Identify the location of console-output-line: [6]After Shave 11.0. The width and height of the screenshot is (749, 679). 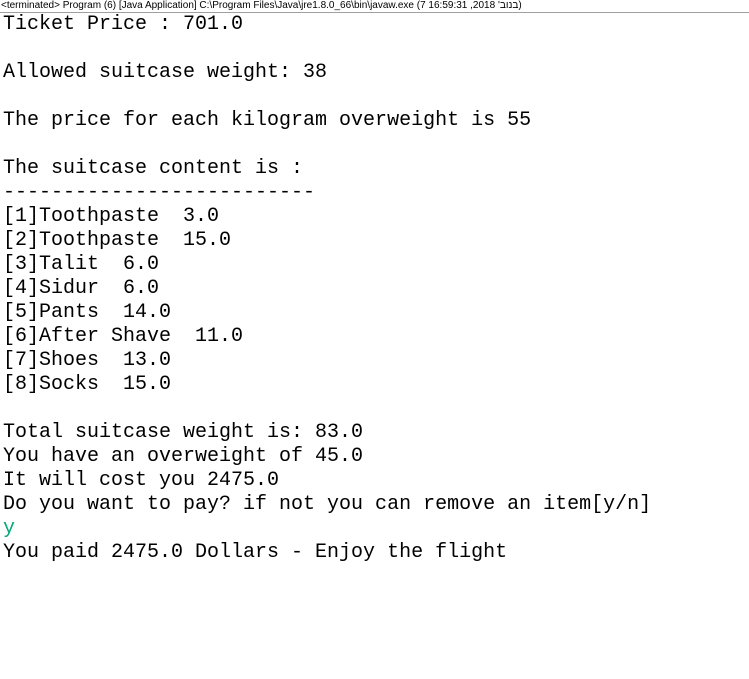
(123, 336).